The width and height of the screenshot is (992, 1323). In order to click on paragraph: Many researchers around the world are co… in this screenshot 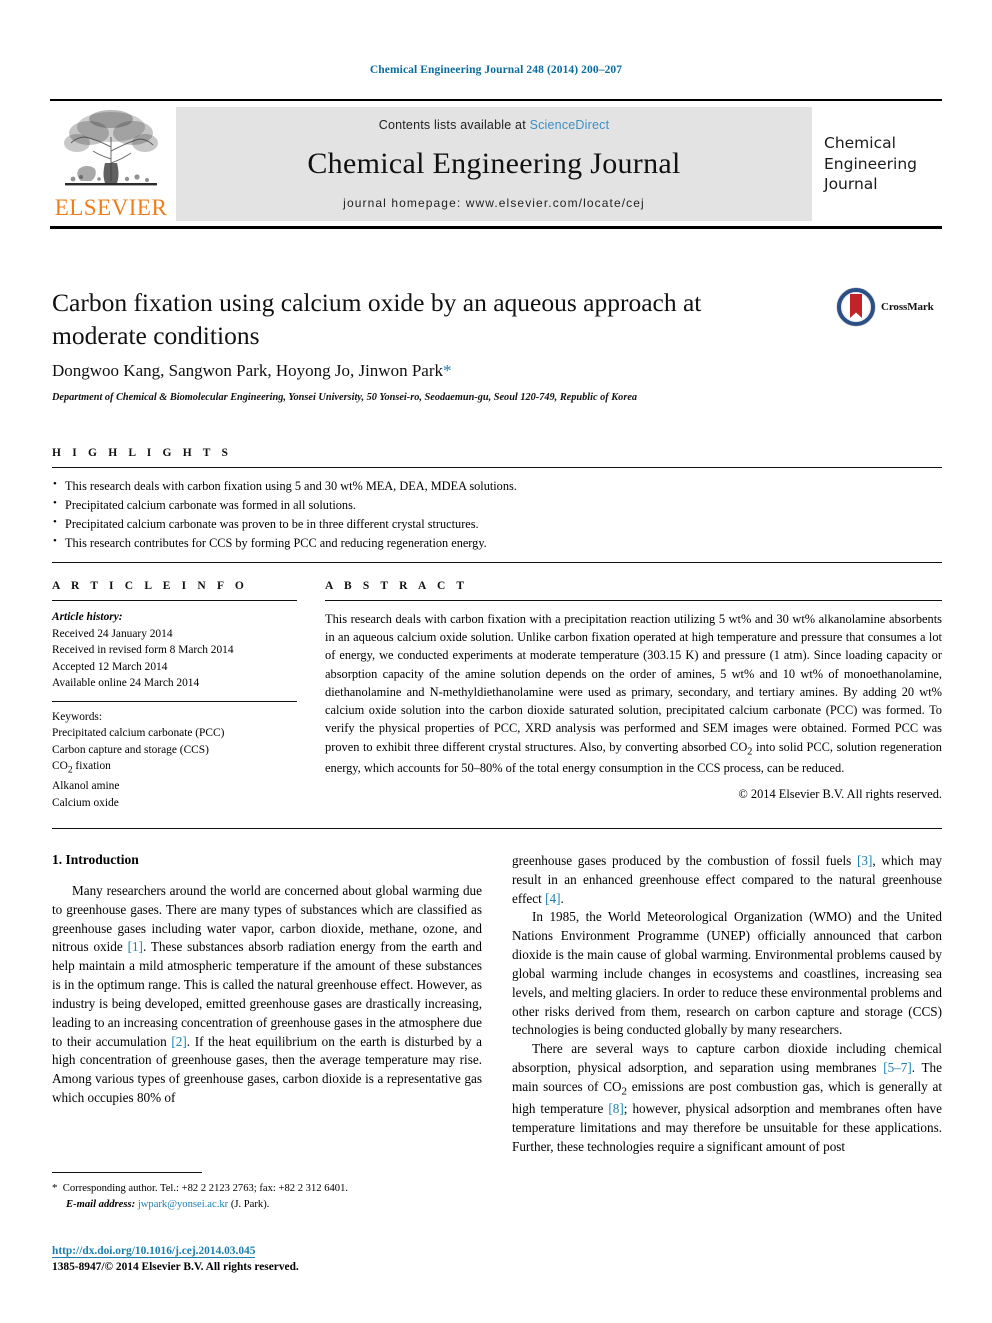, I will do `click(267, 994)`.